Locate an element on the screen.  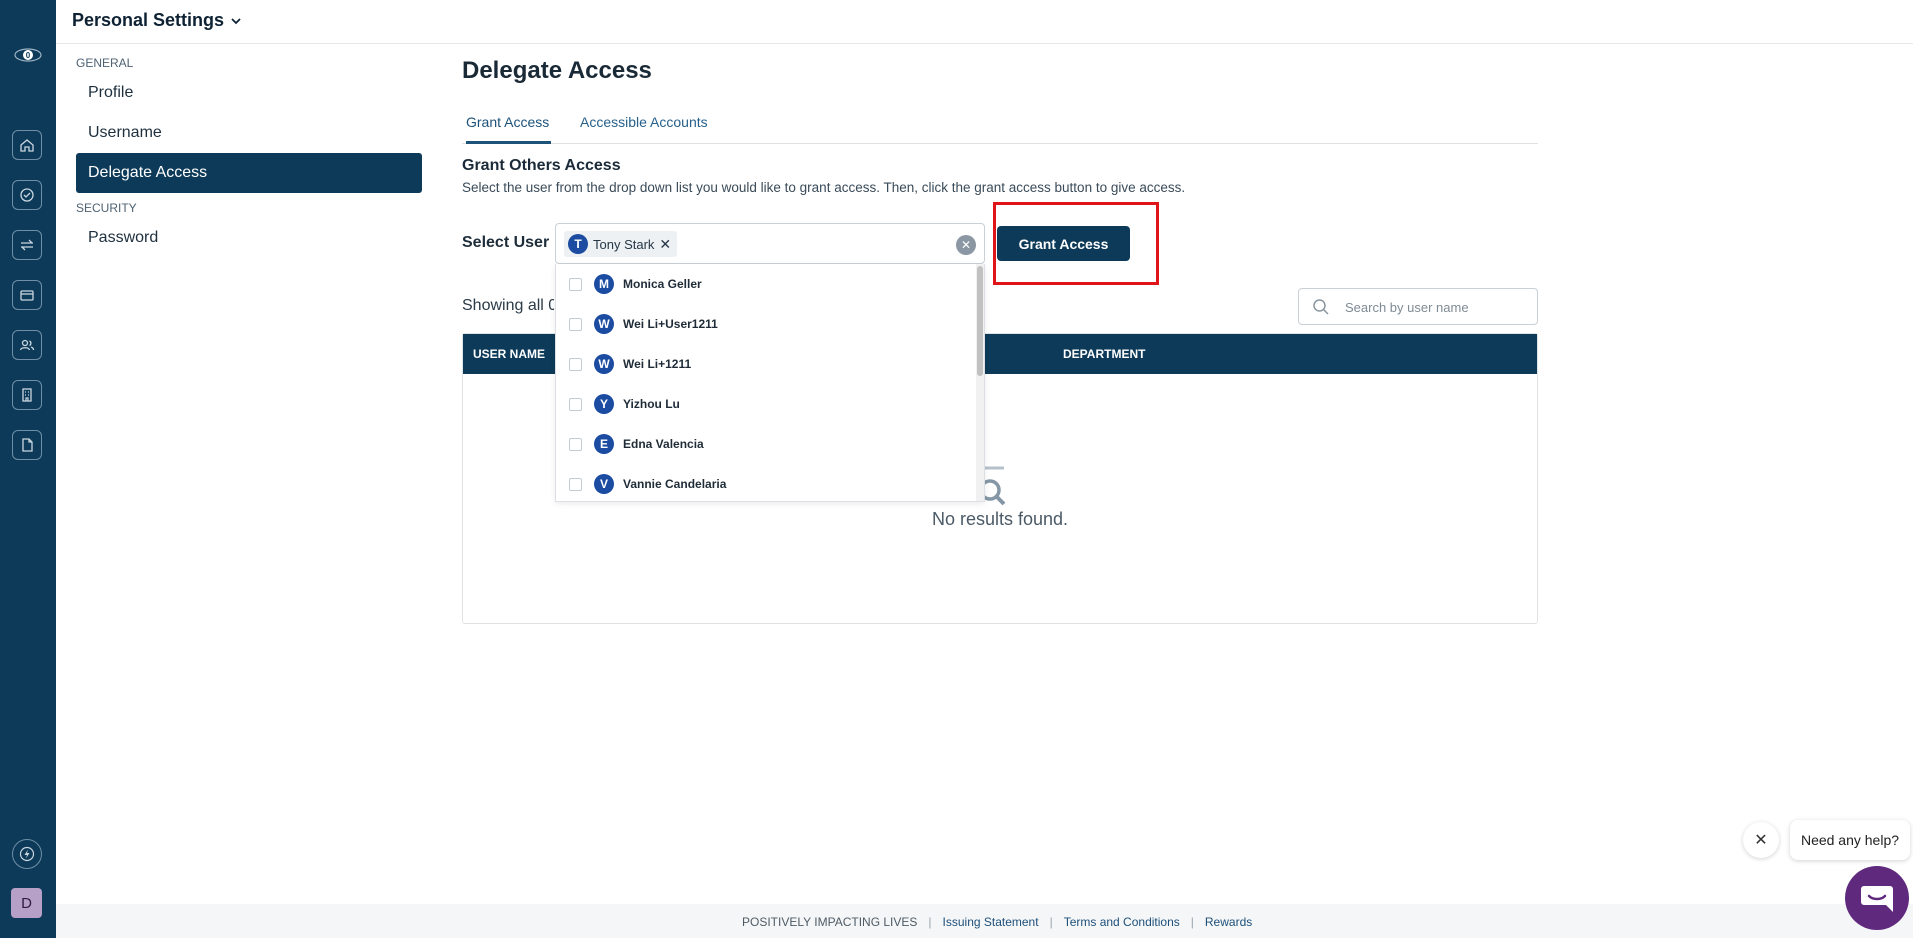
results-count: Showing all 0 users is located at coordinates (508, 305).